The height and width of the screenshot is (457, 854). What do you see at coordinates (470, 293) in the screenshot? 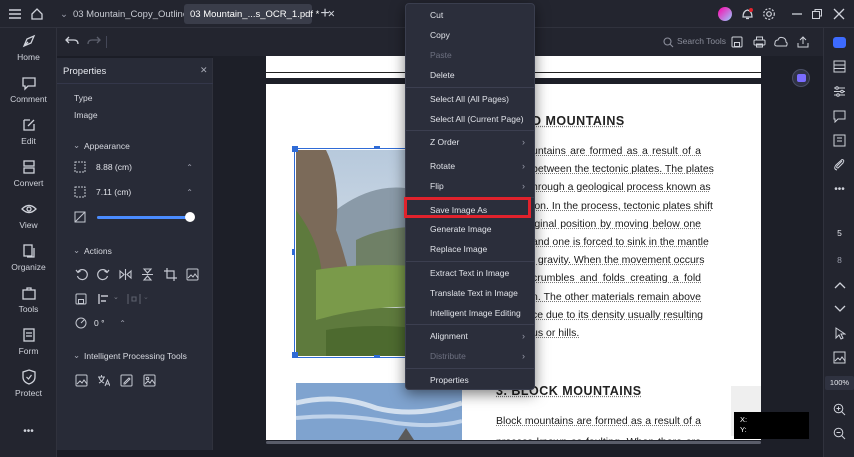
I see `menu-item-translate-text: Translate Text in Image` at bounding box center [470, 293].